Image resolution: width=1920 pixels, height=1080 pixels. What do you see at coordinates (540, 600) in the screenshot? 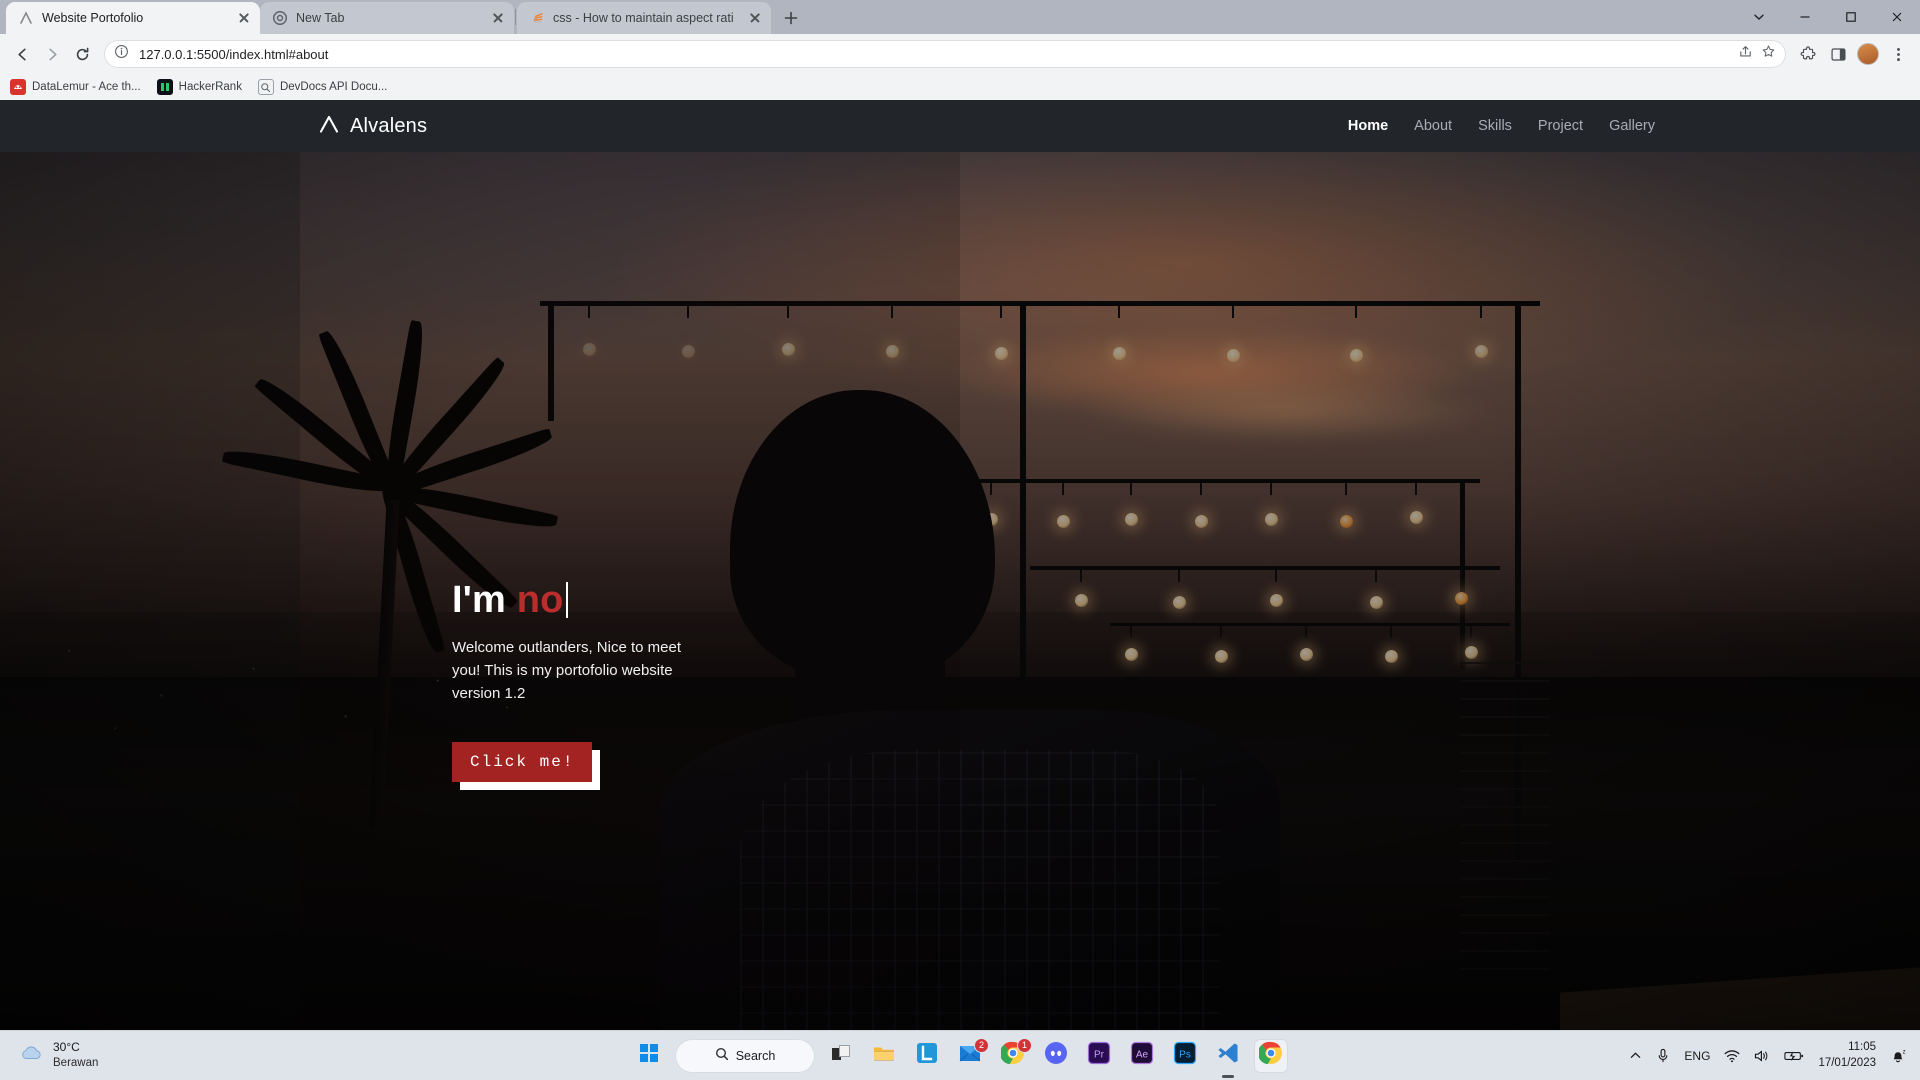
I see `hero-heading-typed: no` at bounding box center [540, 600].